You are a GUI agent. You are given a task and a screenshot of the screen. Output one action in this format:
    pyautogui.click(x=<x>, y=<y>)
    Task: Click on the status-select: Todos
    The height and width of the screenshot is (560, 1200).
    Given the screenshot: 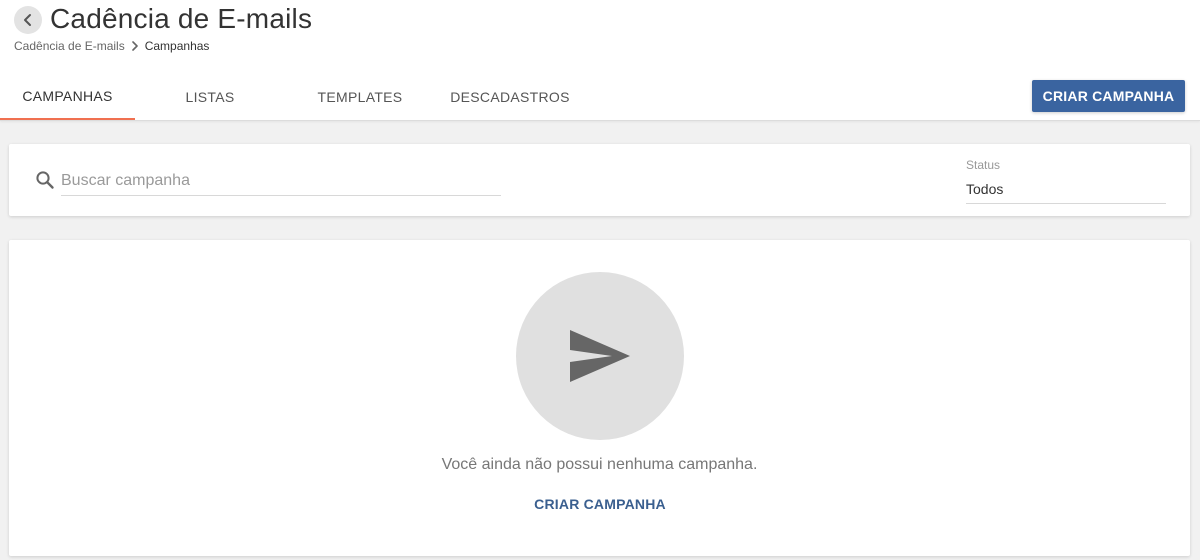 What is the action you would take?
    pyautogui.click(x=1066, y=191)
    